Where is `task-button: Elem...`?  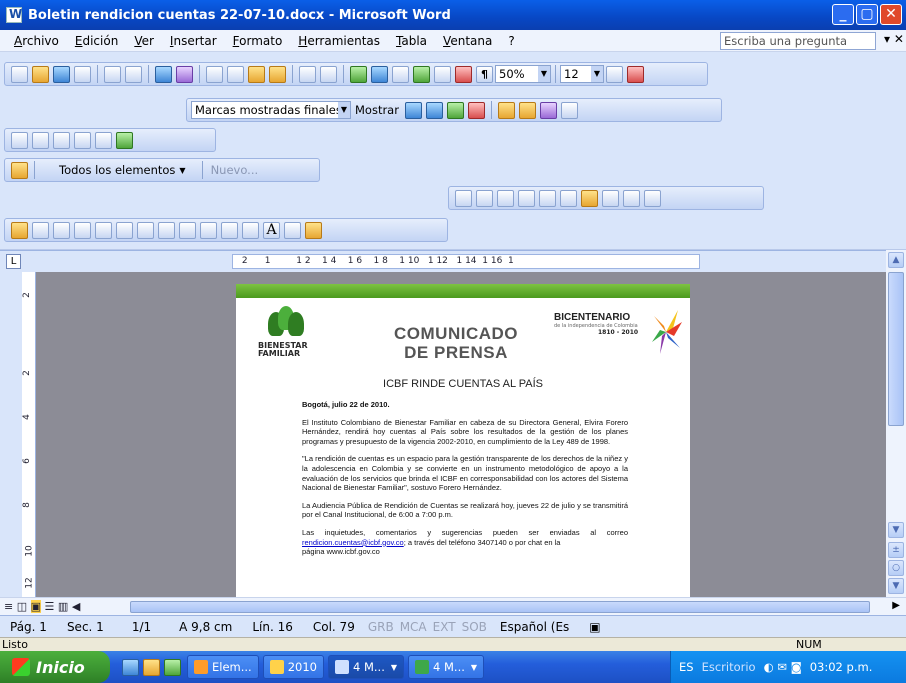
task-button: Elem... is located at coordinates (223, 667).